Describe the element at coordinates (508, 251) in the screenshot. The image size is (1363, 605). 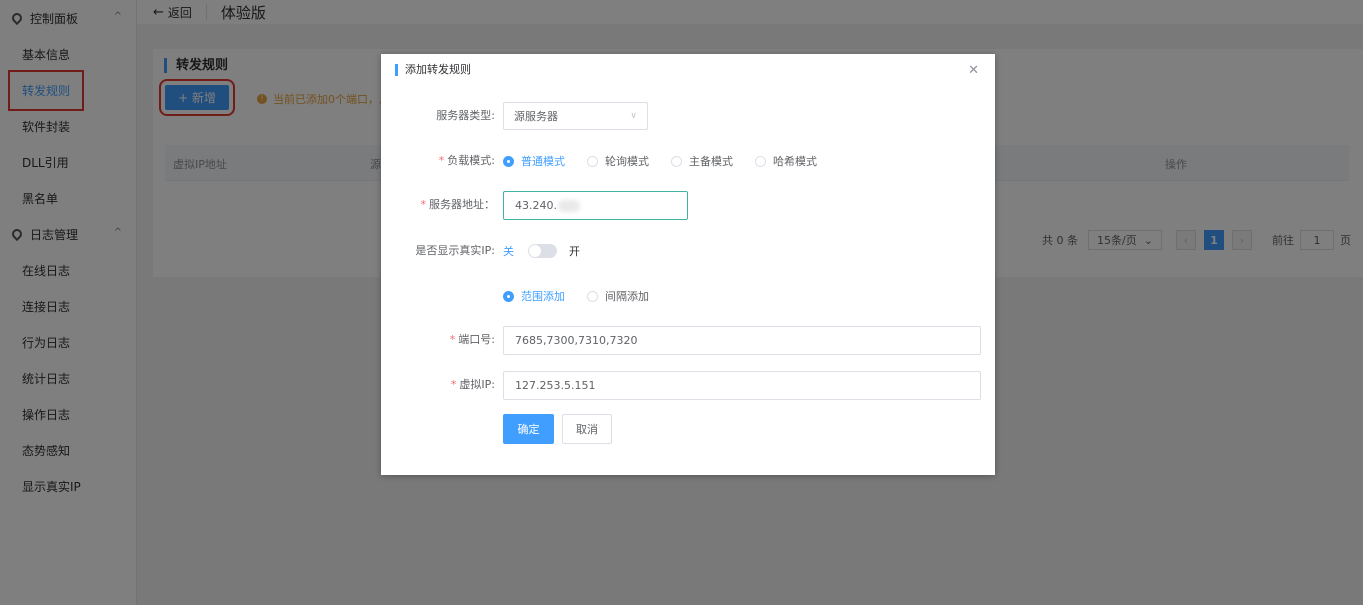
I see `switch-off-label: 关` at that location.